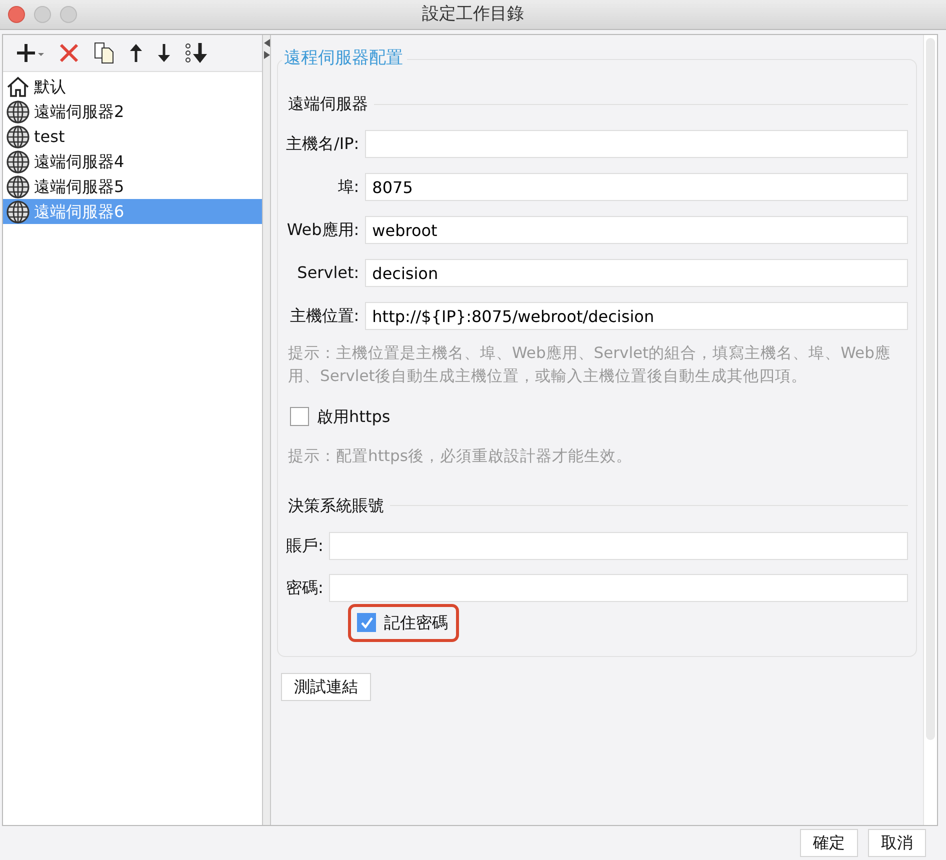 The height and width of the screenshot is (860, 946). I want to click on field-label: 主機位置:, so click(324, 316).